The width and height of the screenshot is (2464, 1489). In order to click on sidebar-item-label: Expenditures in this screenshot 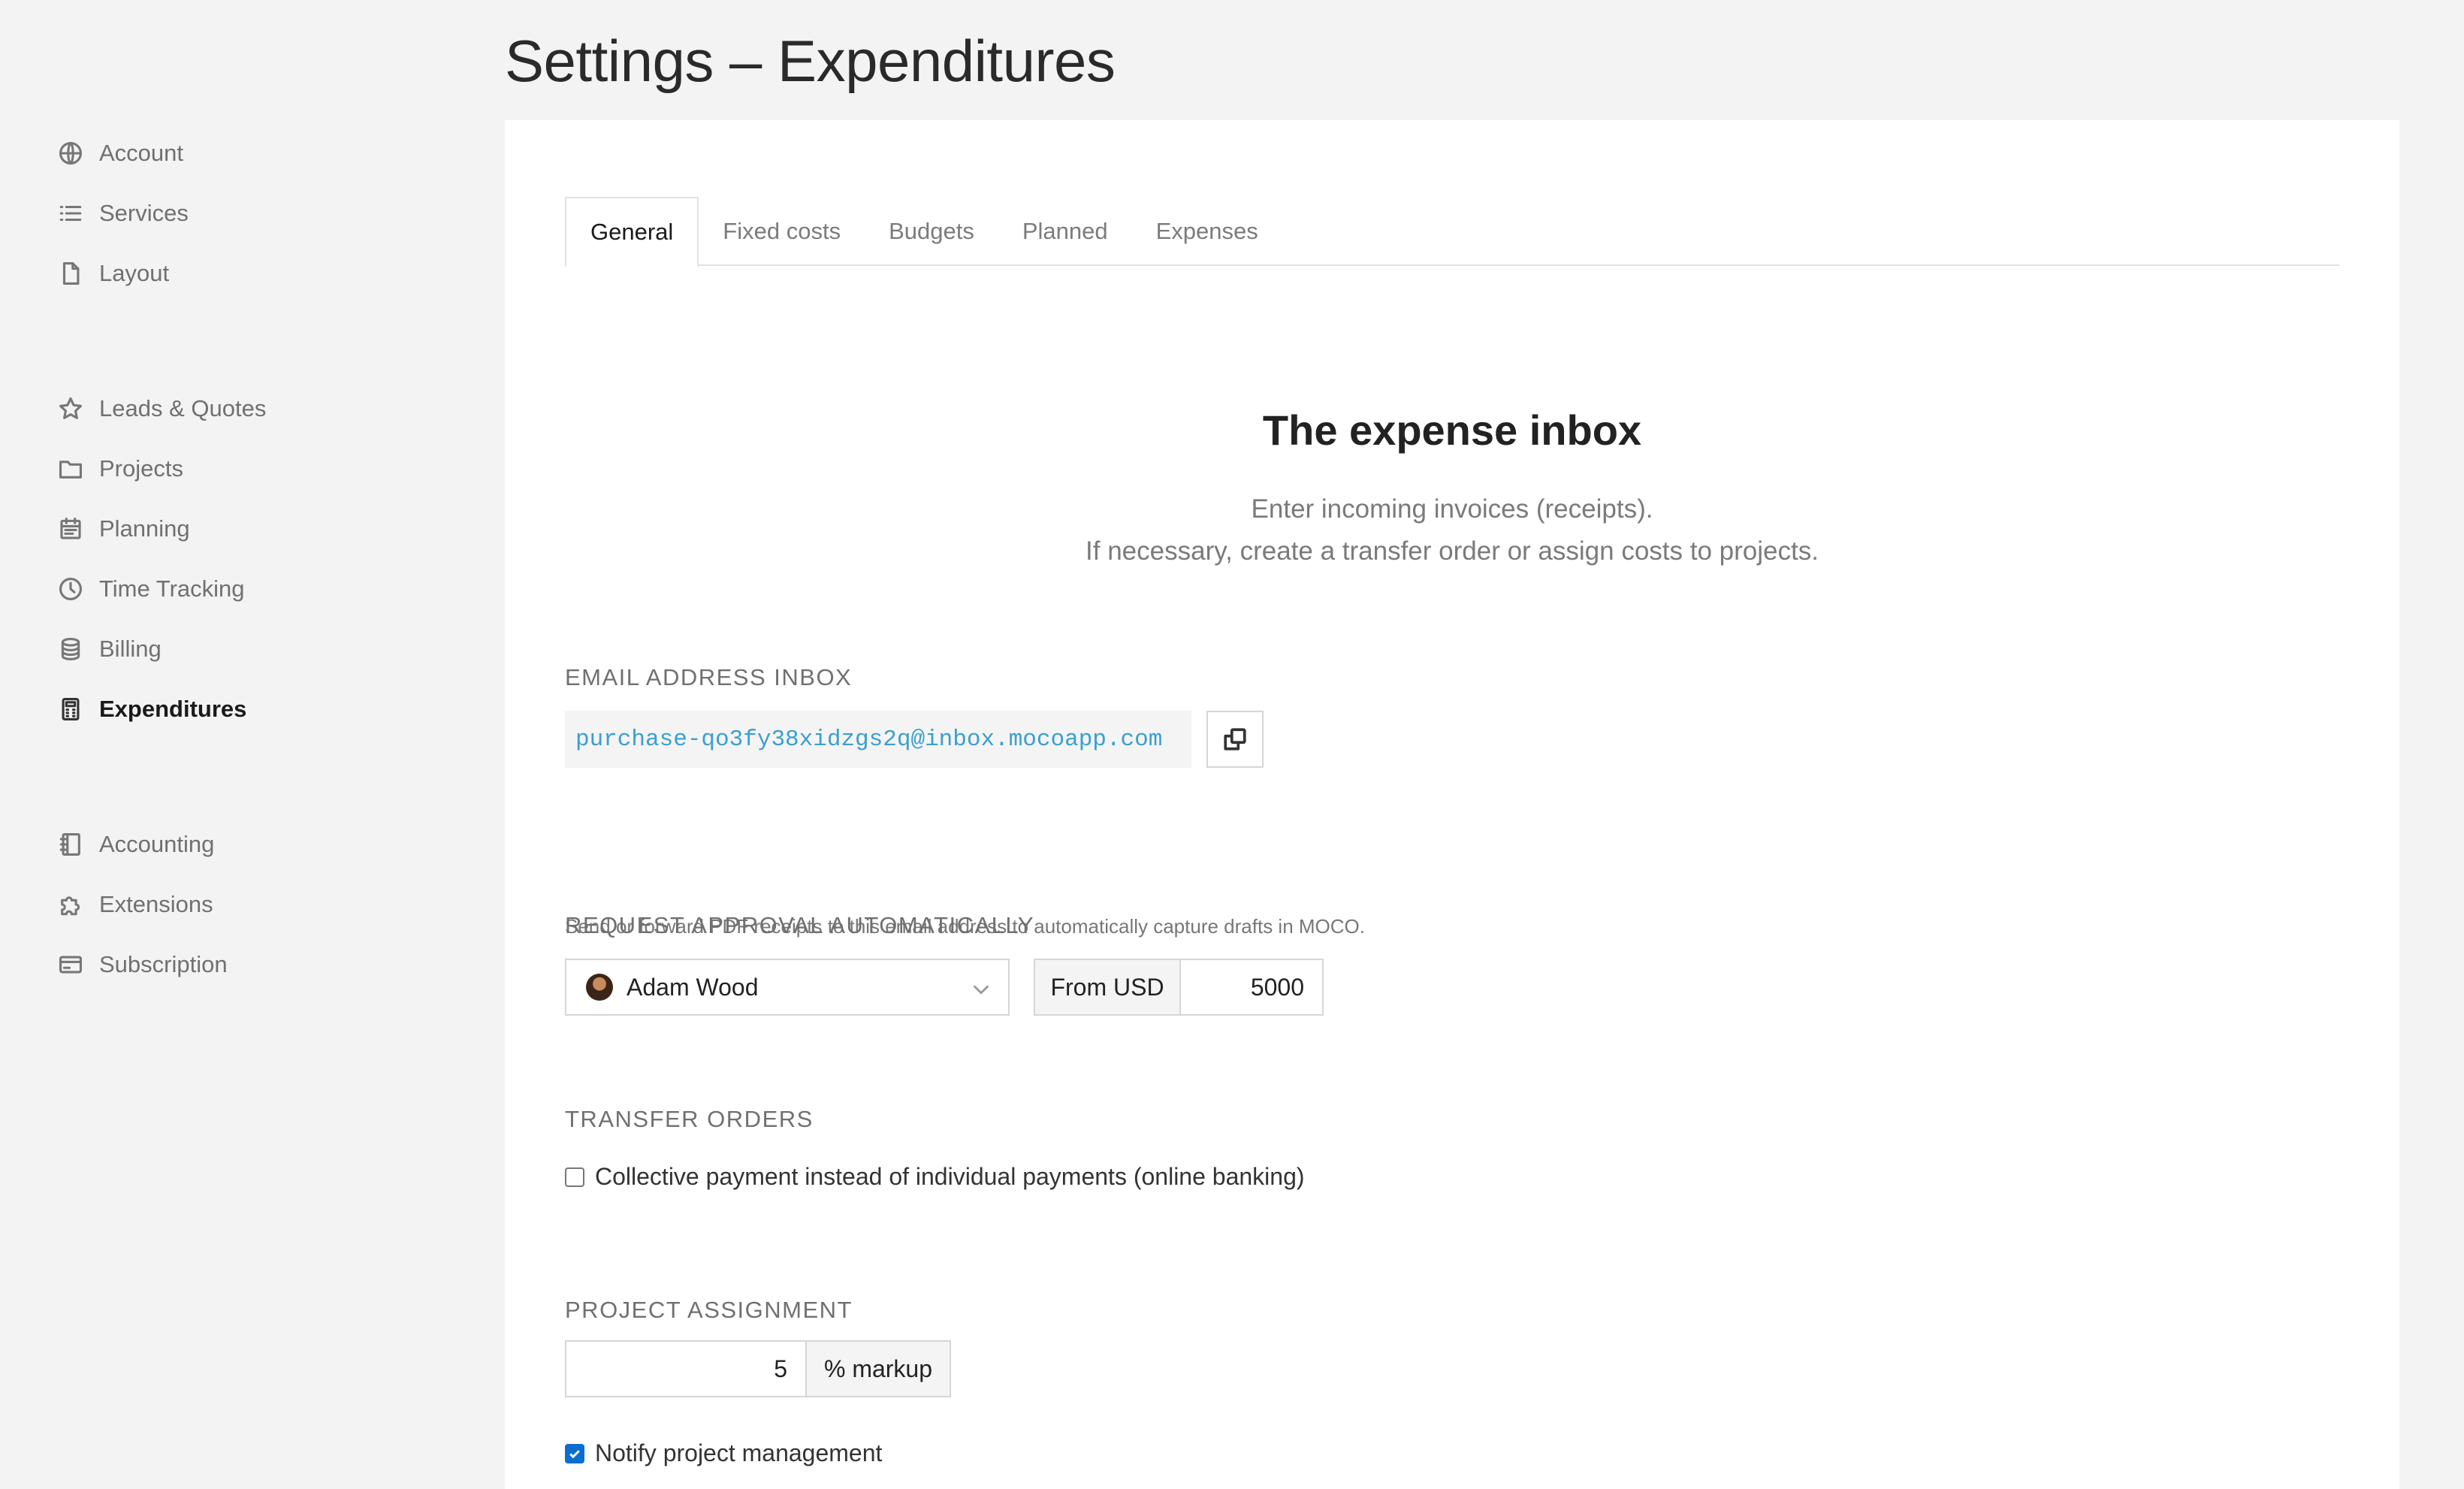, I will do `click(173, 709)`.